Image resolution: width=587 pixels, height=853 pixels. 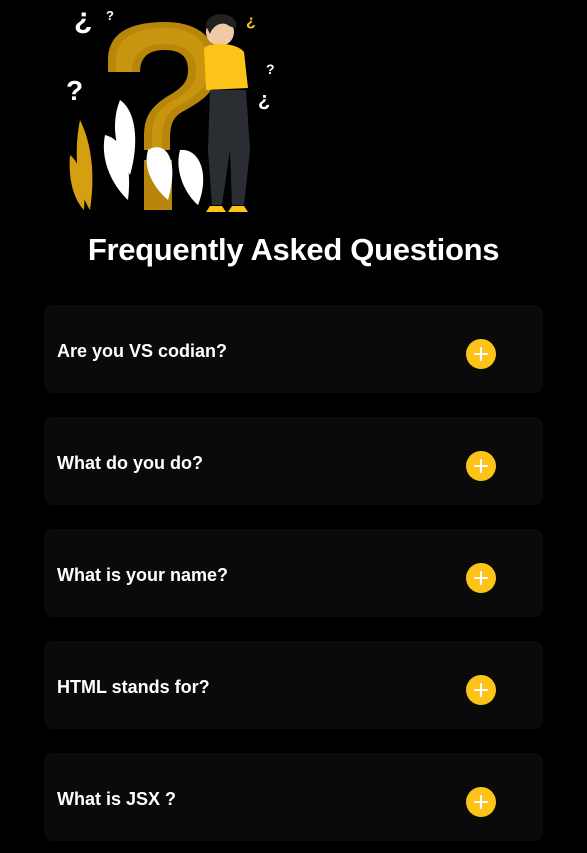 What do you see at coordinates (130, 463) in the screenshot?
I see `faq-question: What do you do?` at bounding box center [130, 463].